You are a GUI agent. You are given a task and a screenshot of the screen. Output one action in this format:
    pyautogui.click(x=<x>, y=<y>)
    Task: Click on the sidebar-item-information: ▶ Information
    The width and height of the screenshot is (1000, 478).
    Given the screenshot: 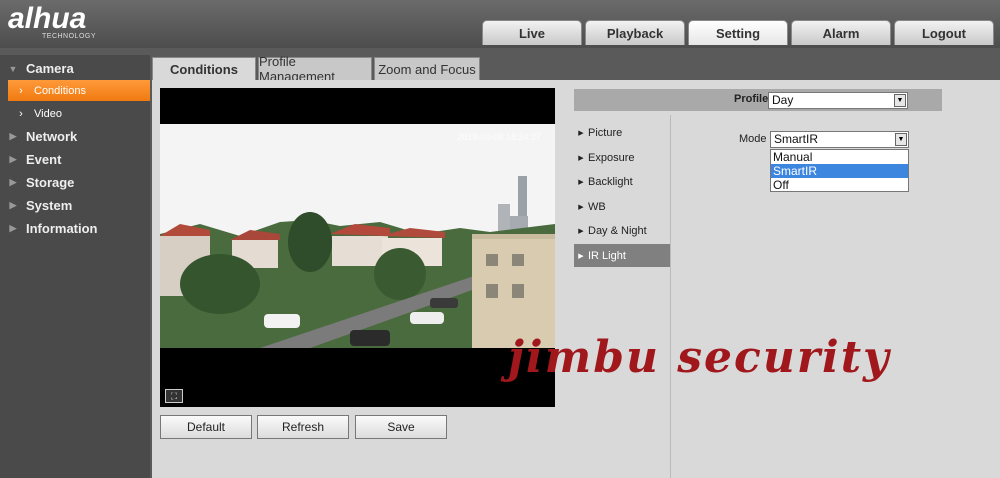 What is the action you would take?
    pyautogui.click(x=75, y=228)
    